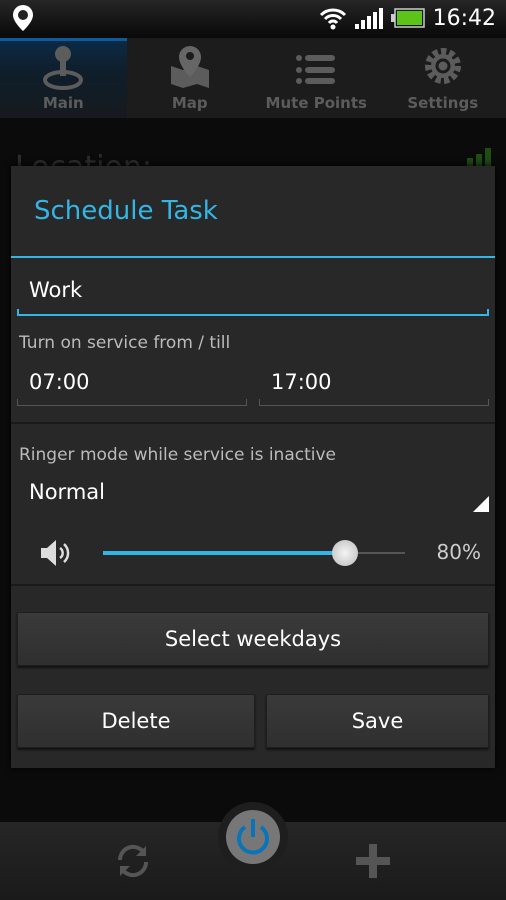  Describe the element at coordinates (443, 103) in the screenshot. I see `tab-label: Settings` at that location.